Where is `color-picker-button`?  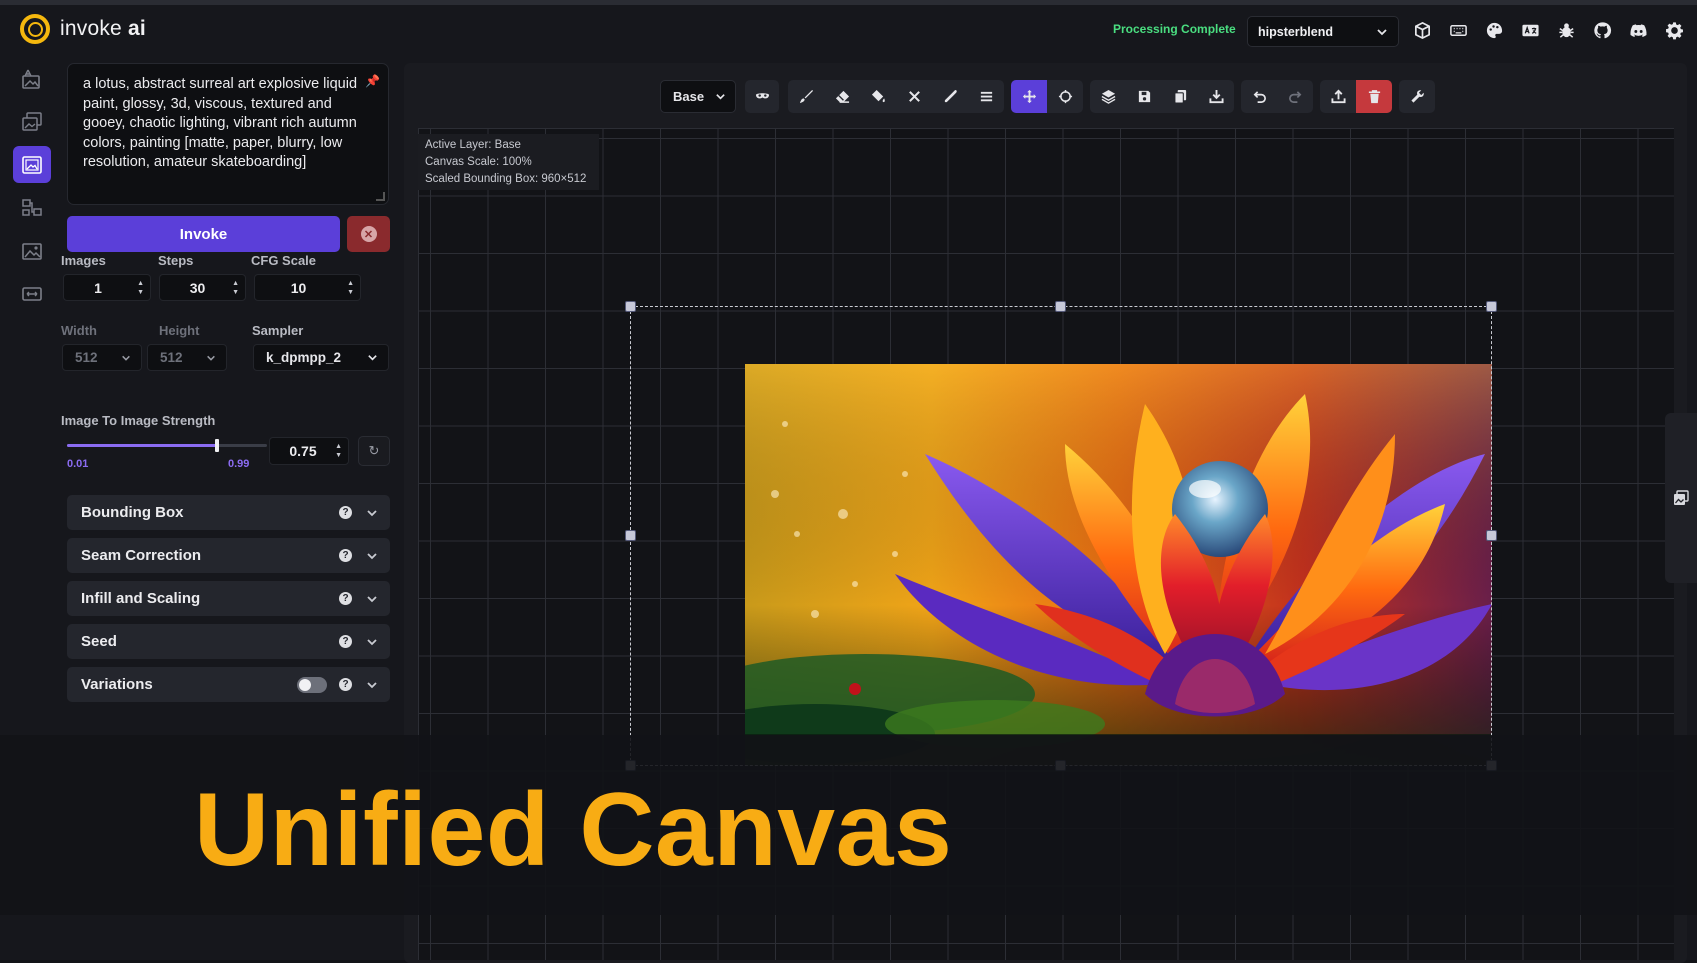 color-picker-button is located at coordinates (950, 96).